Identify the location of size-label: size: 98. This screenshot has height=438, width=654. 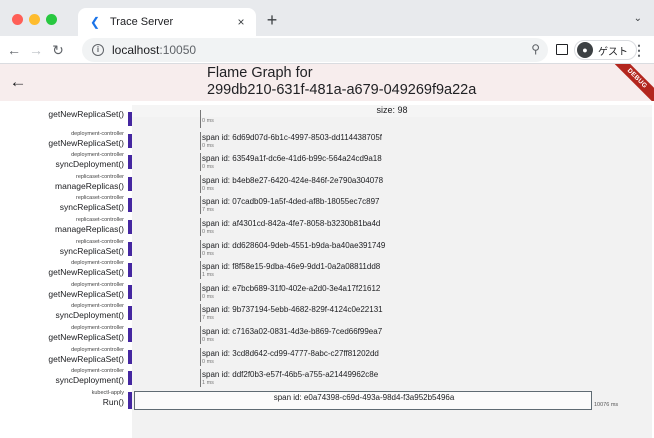
(392, 111).